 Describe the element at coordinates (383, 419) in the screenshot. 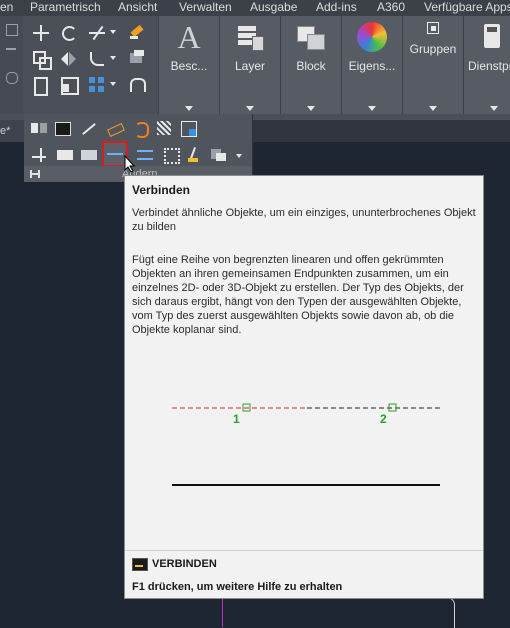

I see `marker-label-2: 2` at that location.